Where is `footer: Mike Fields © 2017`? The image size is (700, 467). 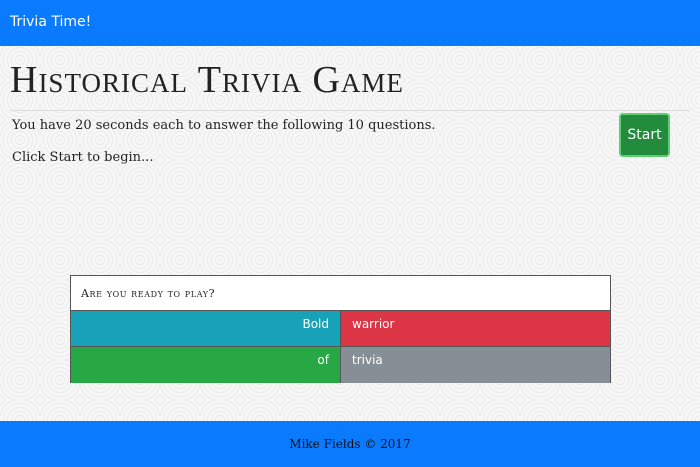 footer: Mike Fields © 2017 is located at coordinates (350, 444).